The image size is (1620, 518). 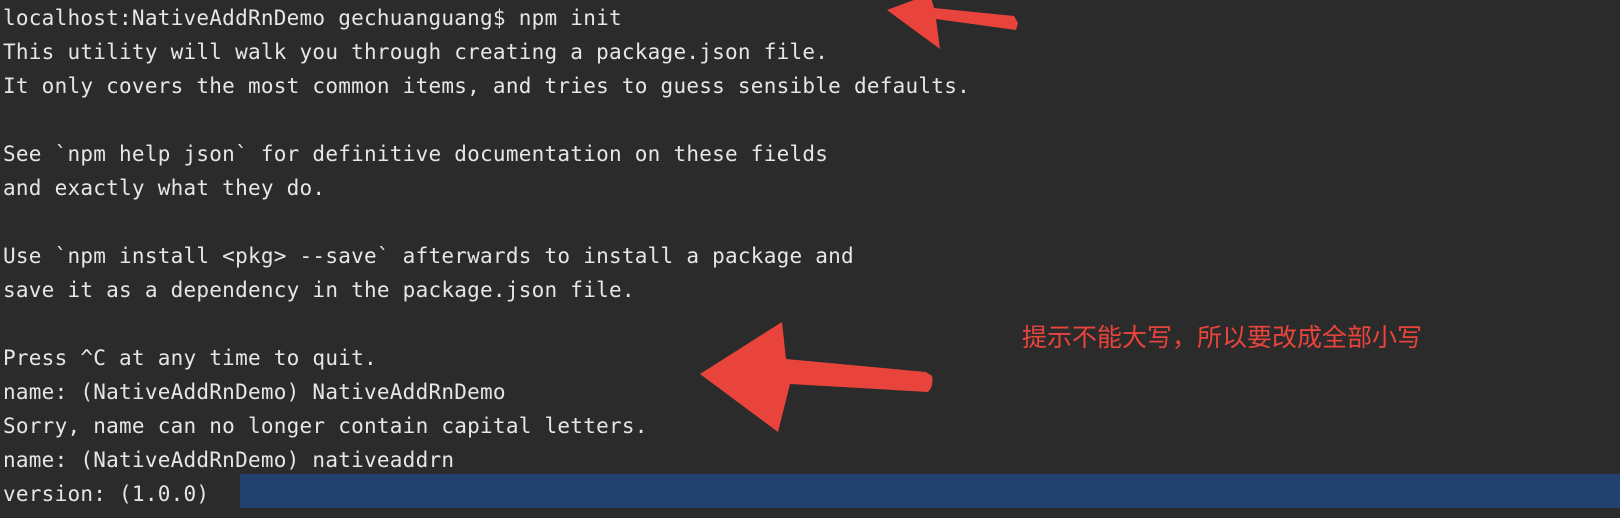 What do you see at coordinates (1222, 337) in the screenshot?
I see `annotation-note: 提示不能大写，所以要改成全部小写` at bounding box center [1222, 337].